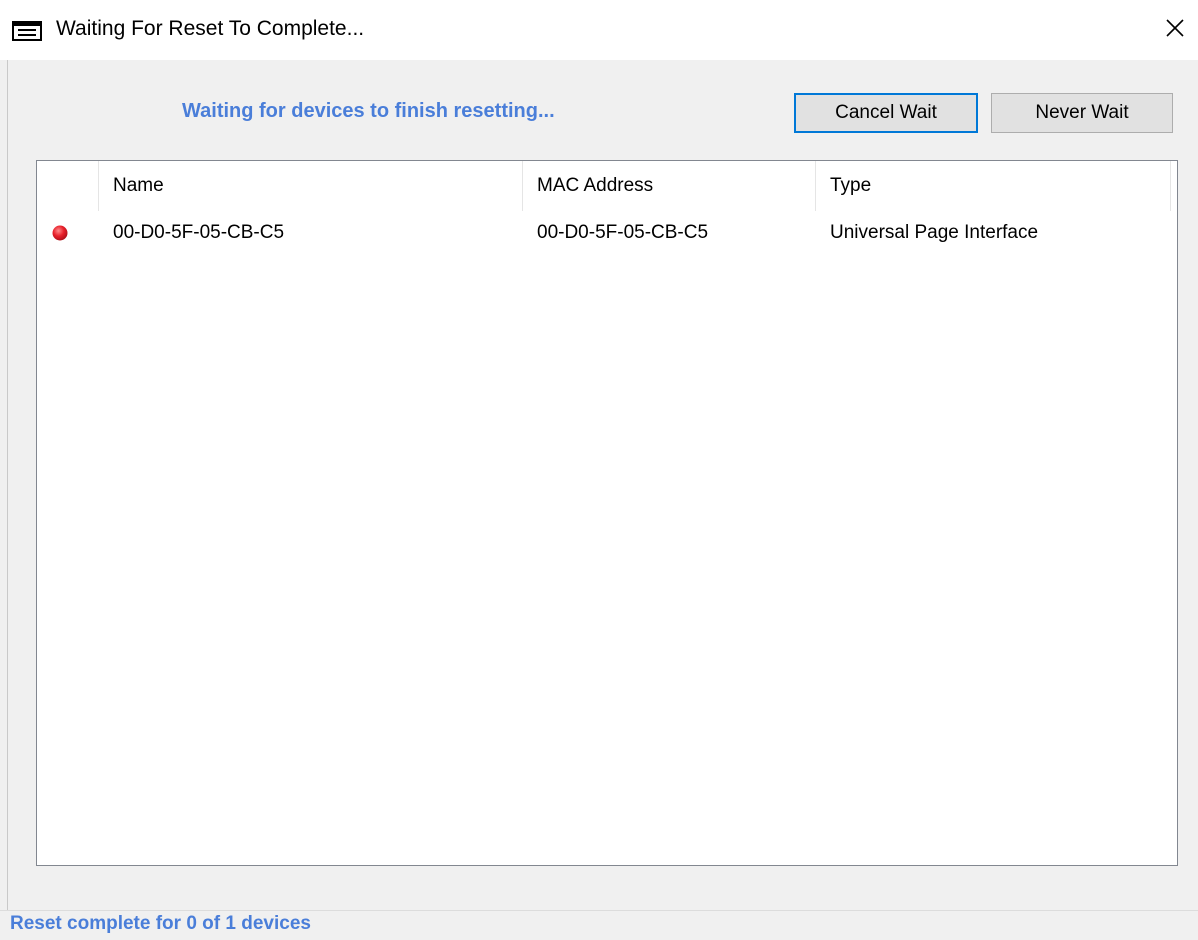  What do you see at coordinates (199, 232) in the screenshot?
I see `device-name-cell: 00-D0-5F-05-CB-C5` at bounding box center [199, 232].